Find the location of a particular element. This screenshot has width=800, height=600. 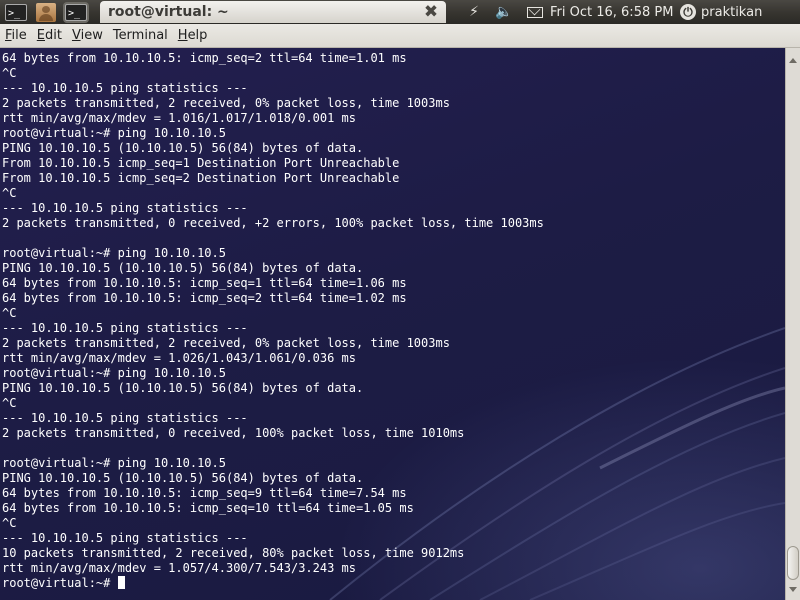

session-user: praktikan is located at coordinates (732, 12).